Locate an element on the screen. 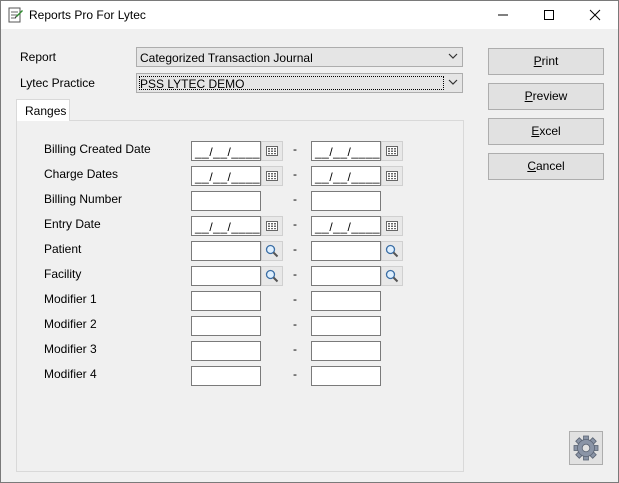 The width and height of the screenshot is (619, 483). maximize-icon is located at coordinates (549, 15).